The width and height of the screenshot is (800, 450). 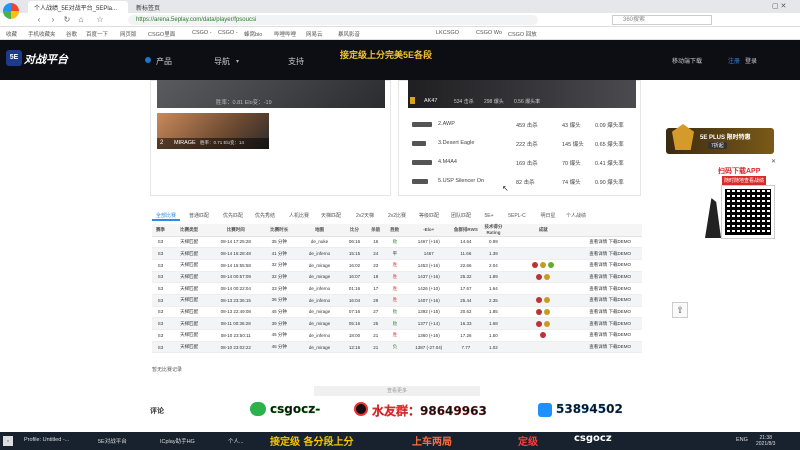 What do you see at coordinates (11, 34) in the screenshot?
I see `bookmark-item: 收藏` at bounding box center [11, 34].